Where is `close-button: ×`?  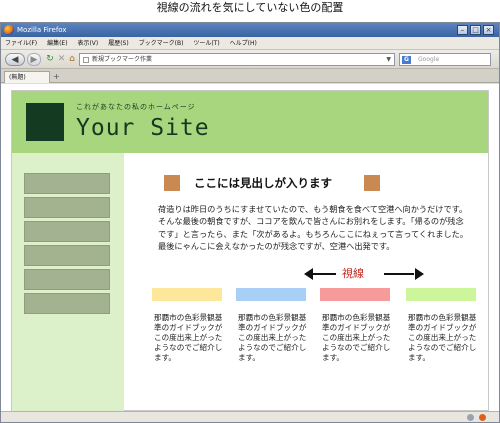 close-button: × is located at coordinates (488, 30).